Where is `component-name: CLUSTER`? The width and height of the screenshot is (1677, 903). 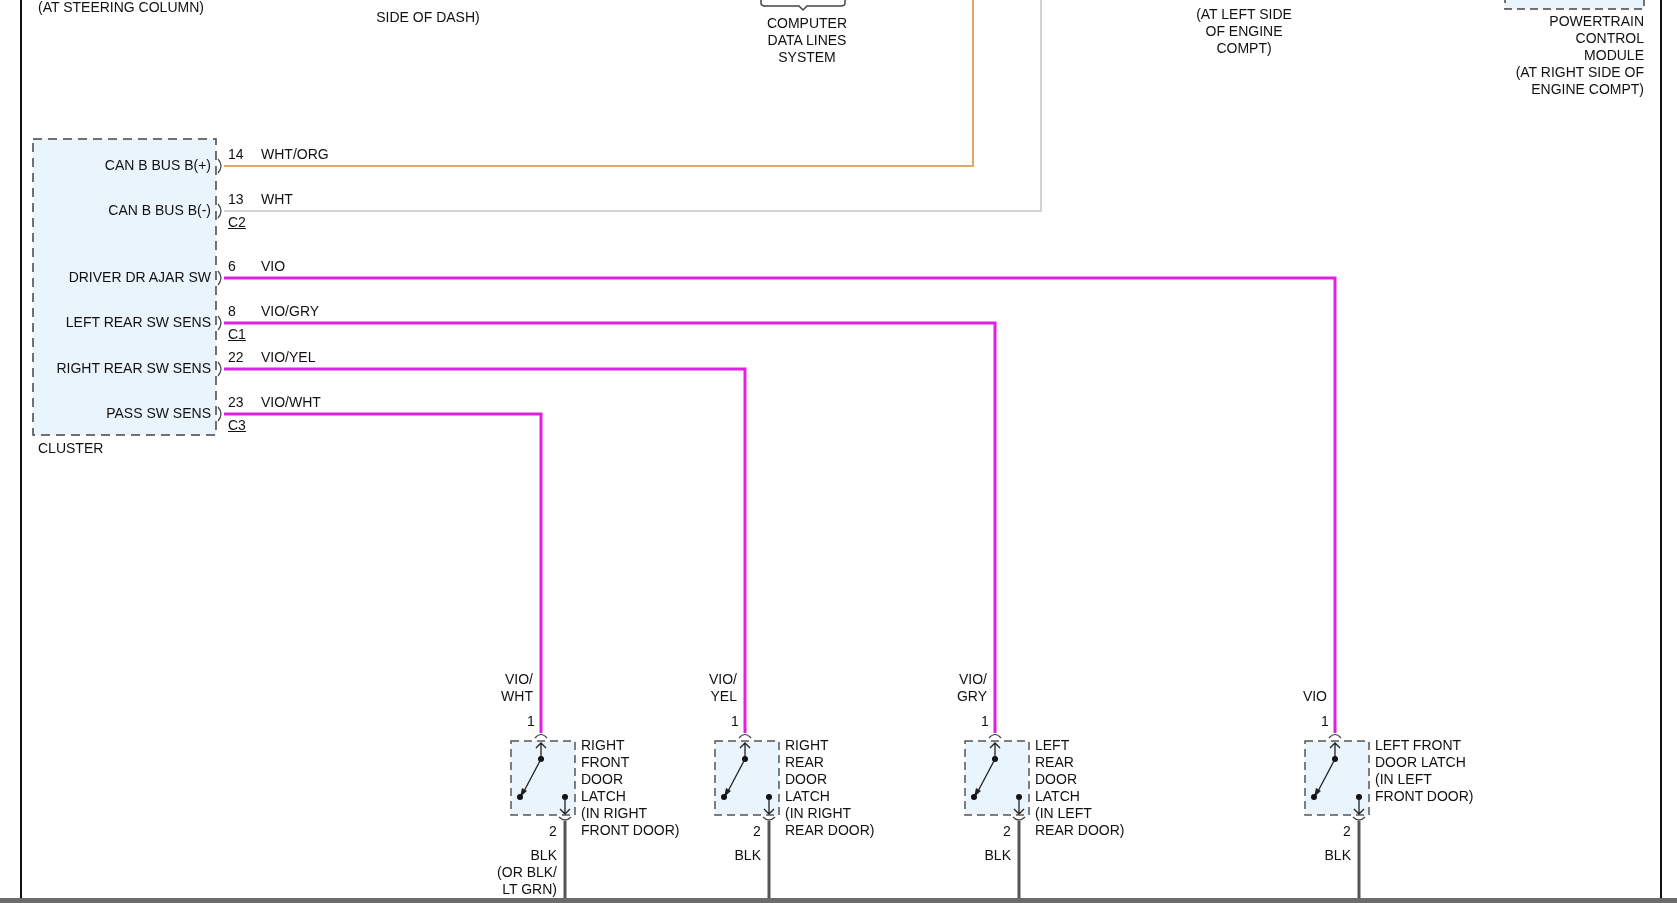 component-name: CLUSTER is located at coordinates (71, 448).